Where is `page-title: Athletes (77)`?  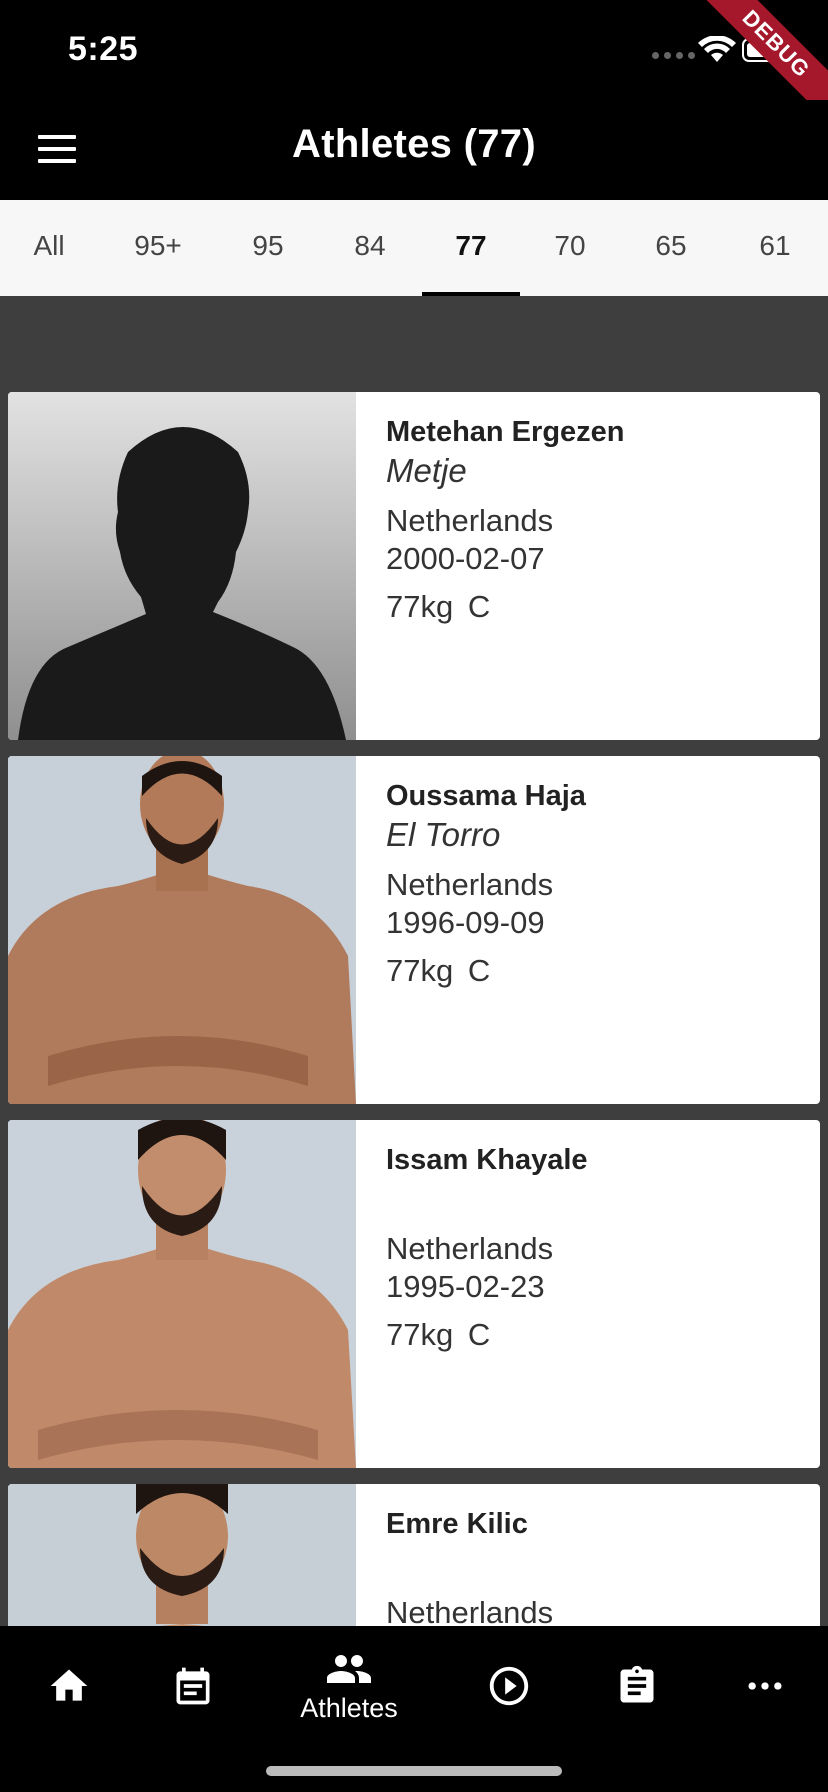 page-title: Athletes (77) is located at coordinates (414, 144).